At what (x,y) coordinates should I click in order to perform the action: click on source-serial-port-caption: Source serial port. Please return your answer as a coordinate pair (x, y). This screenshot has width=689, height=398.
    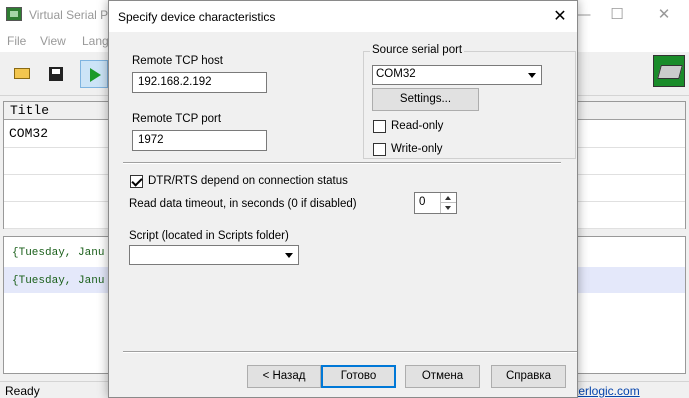
    Looking at the image, I should click on (417, 50).